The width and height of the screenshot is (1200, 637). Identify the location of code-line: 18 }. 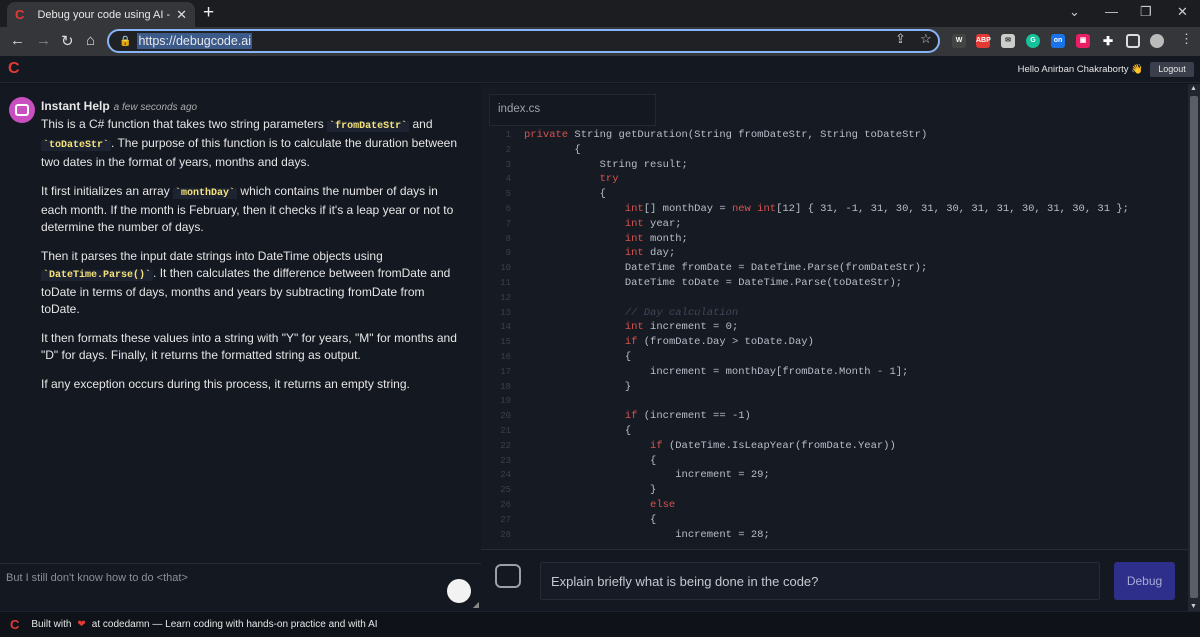
(834, 387).